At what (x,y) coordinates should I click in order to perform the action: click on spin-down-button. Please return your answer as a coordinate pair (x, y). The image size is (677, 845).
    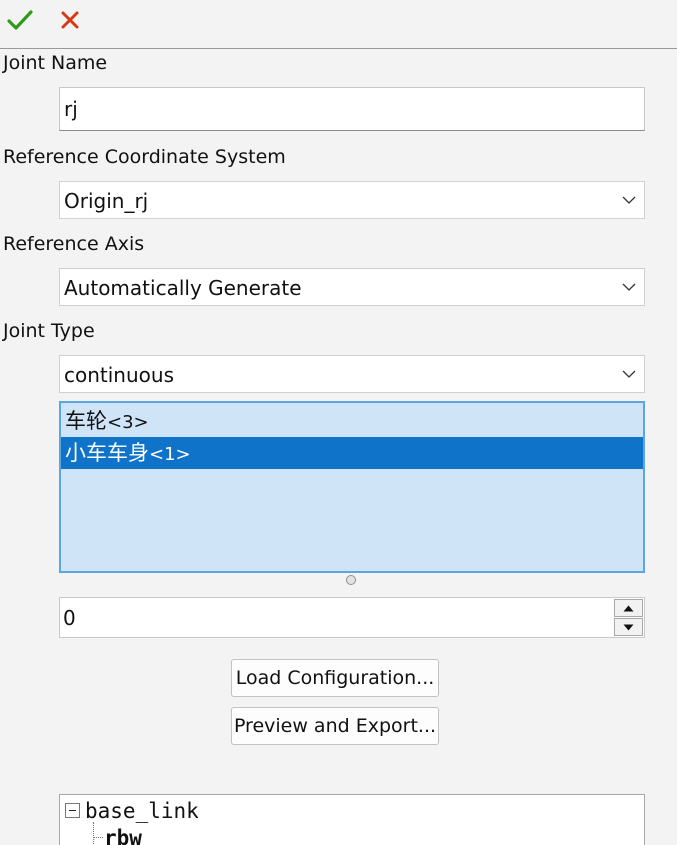
    Looking at the image, I should click on (628, 627).